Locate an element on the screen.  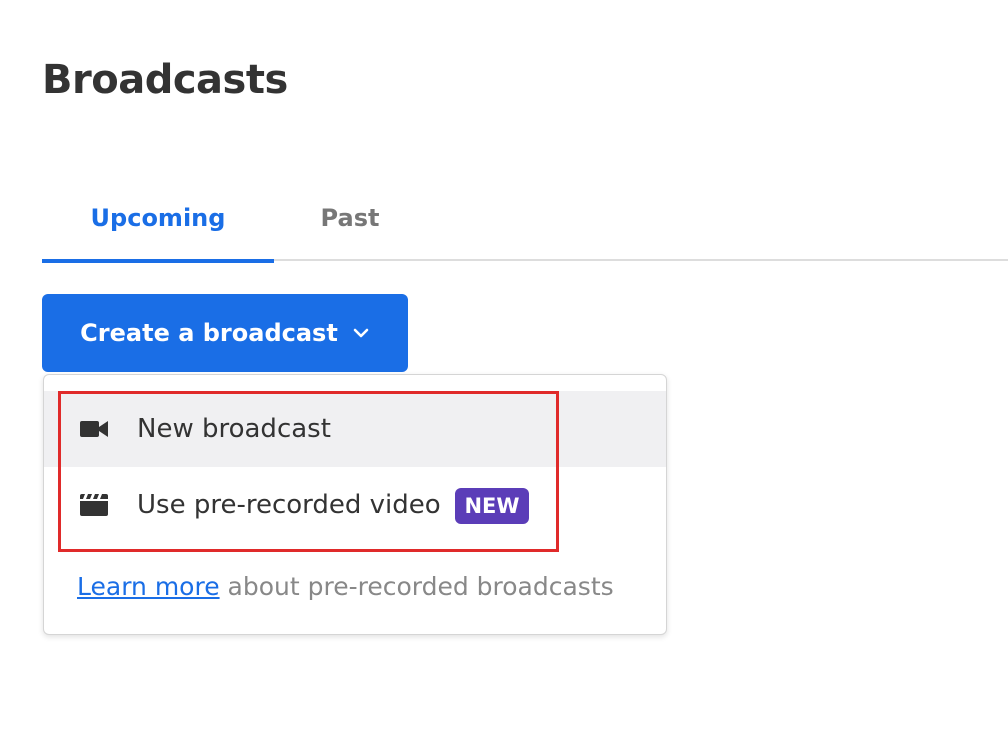
clapperboard-icon is located at coordinates (94, 505).